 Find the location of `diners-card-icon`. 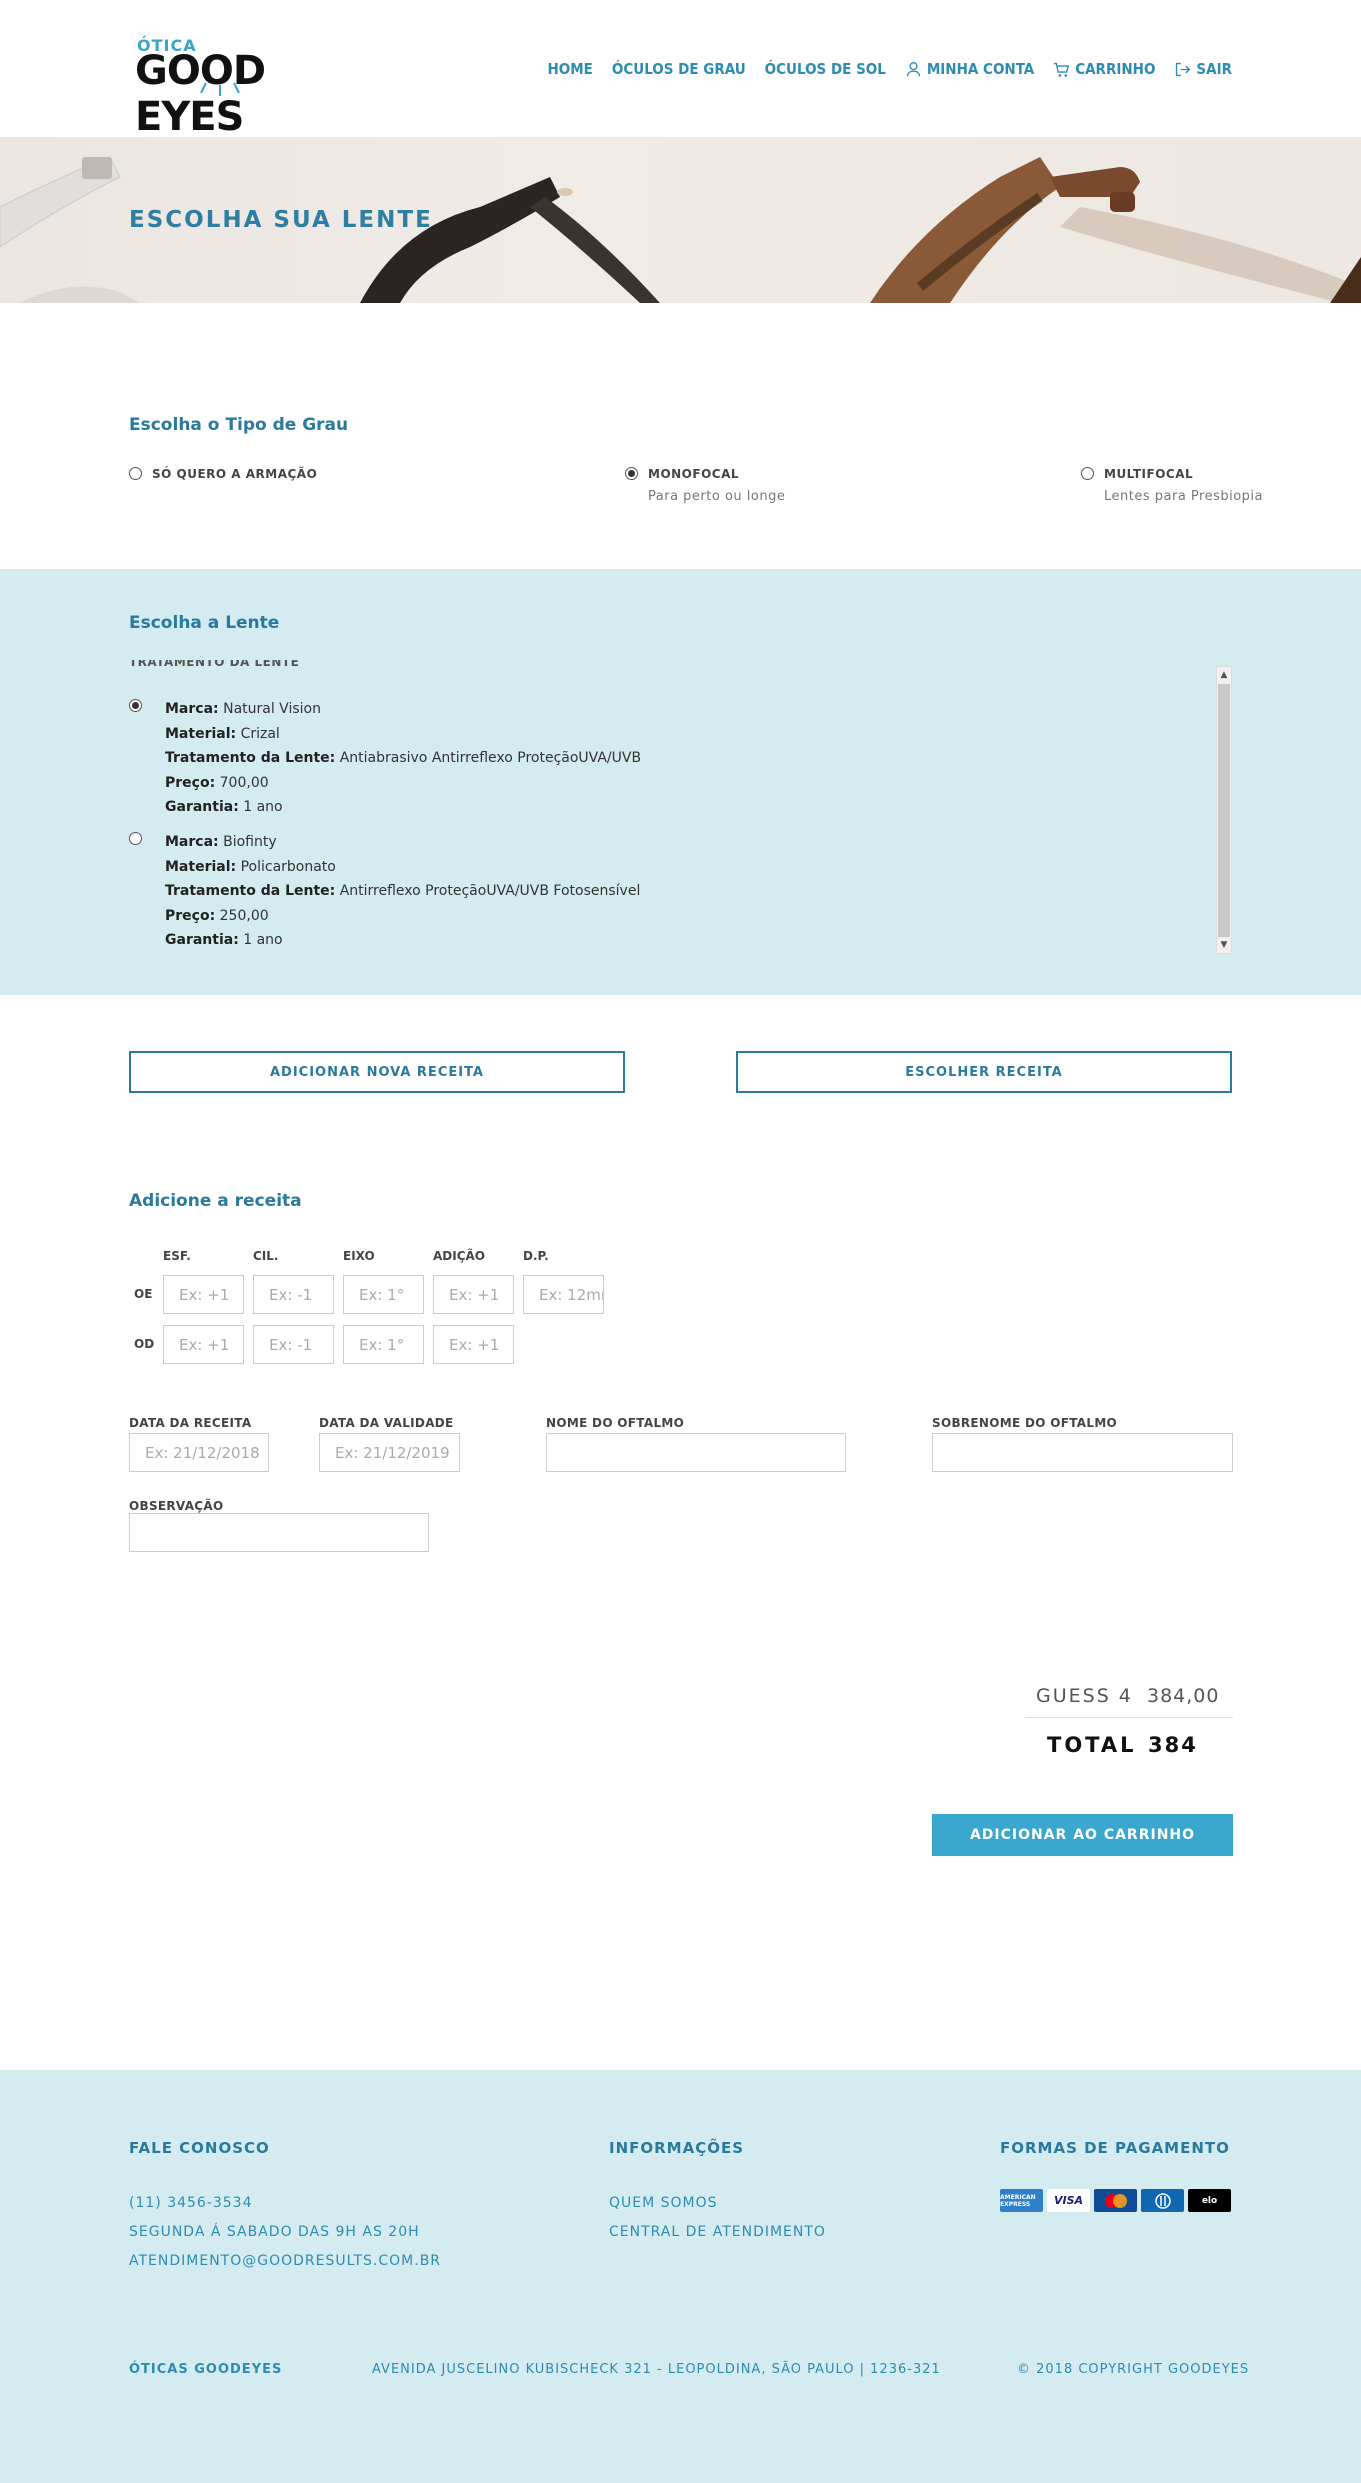

diners-card-icon is located at coordinates (1162, 2200).